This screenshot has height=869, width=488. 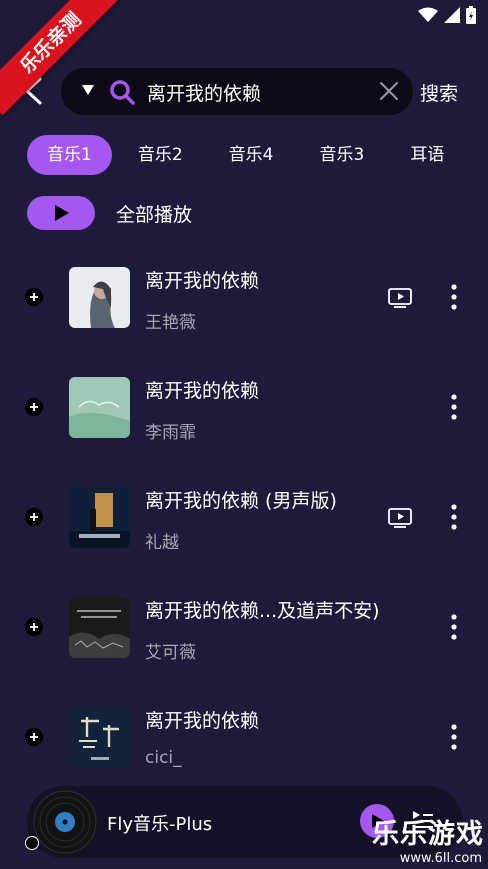 I want to click on song-row: 离开我的依赖 王艳薇, so click(x=244, y=297).